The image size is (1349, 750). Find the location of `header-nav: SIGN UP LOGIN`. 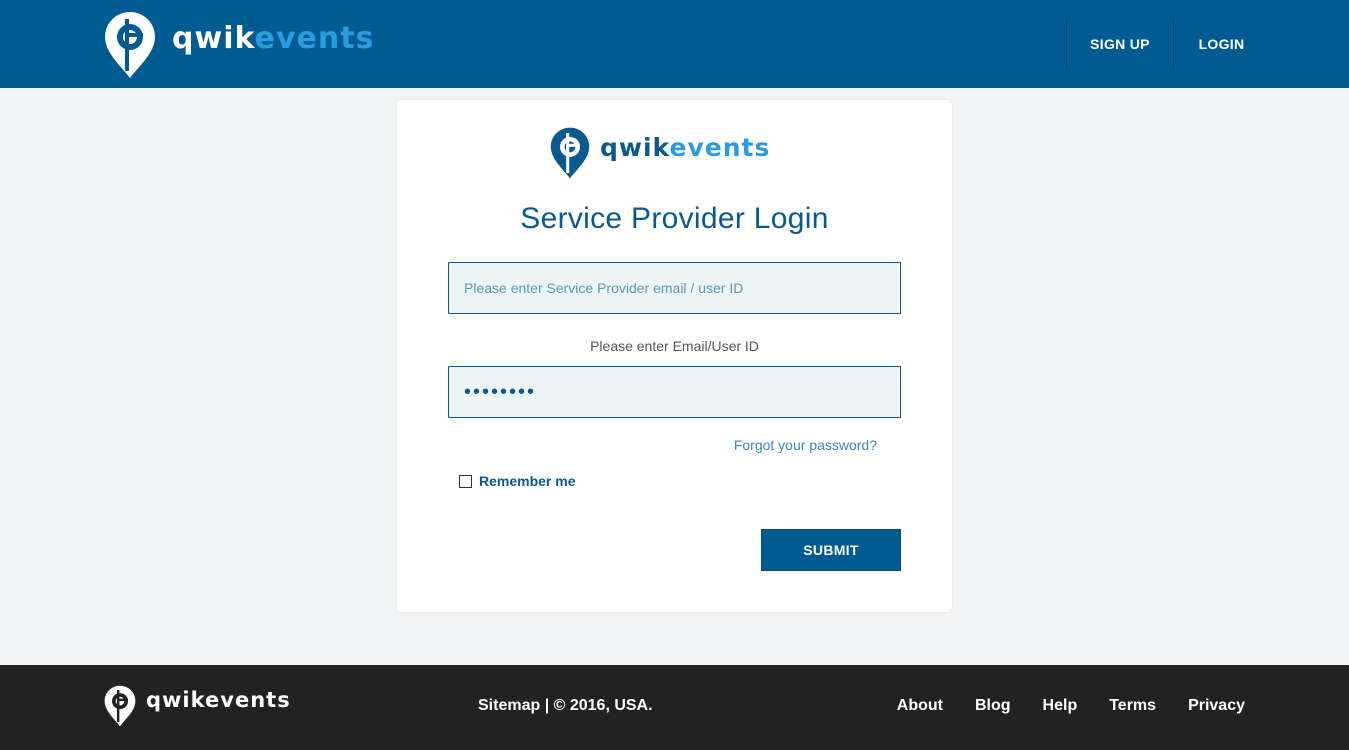

header-nav: SIGN UP LOGIN is located at coordinates (1167, 44).